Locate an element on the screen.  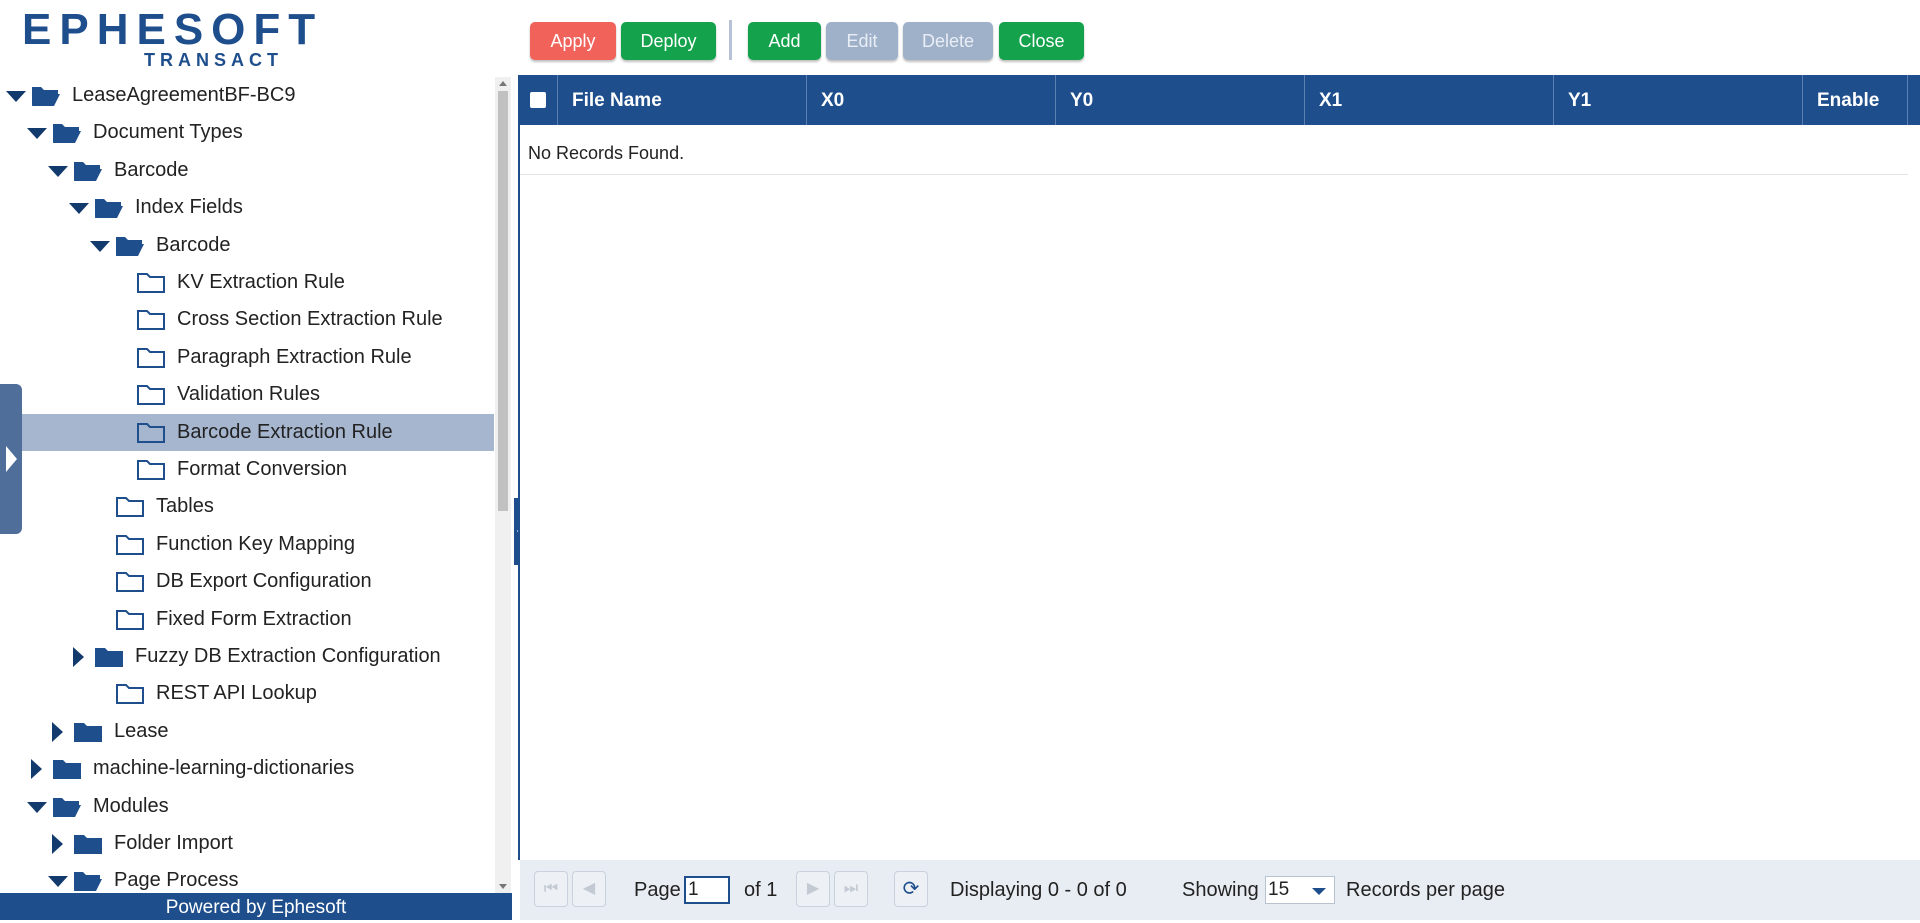
tree-node-label: REST API Lookup is located at coordinates (236, 693).